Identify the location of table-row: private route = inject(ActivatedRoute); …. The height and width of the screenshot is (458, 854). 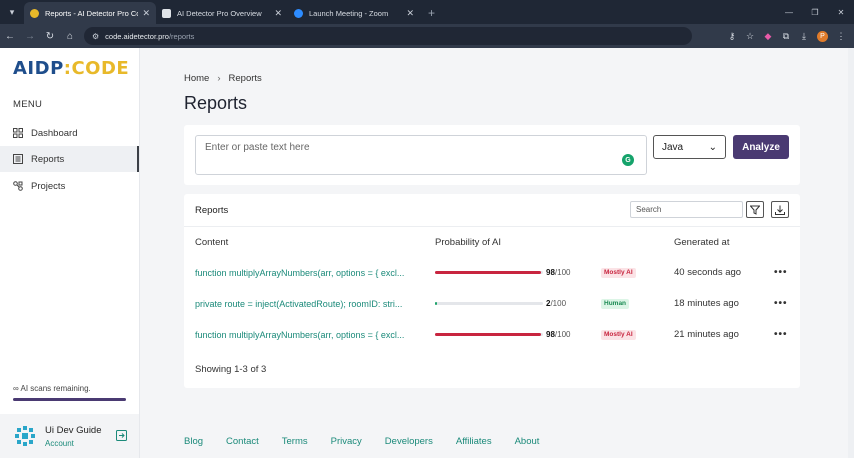
(492, 312).